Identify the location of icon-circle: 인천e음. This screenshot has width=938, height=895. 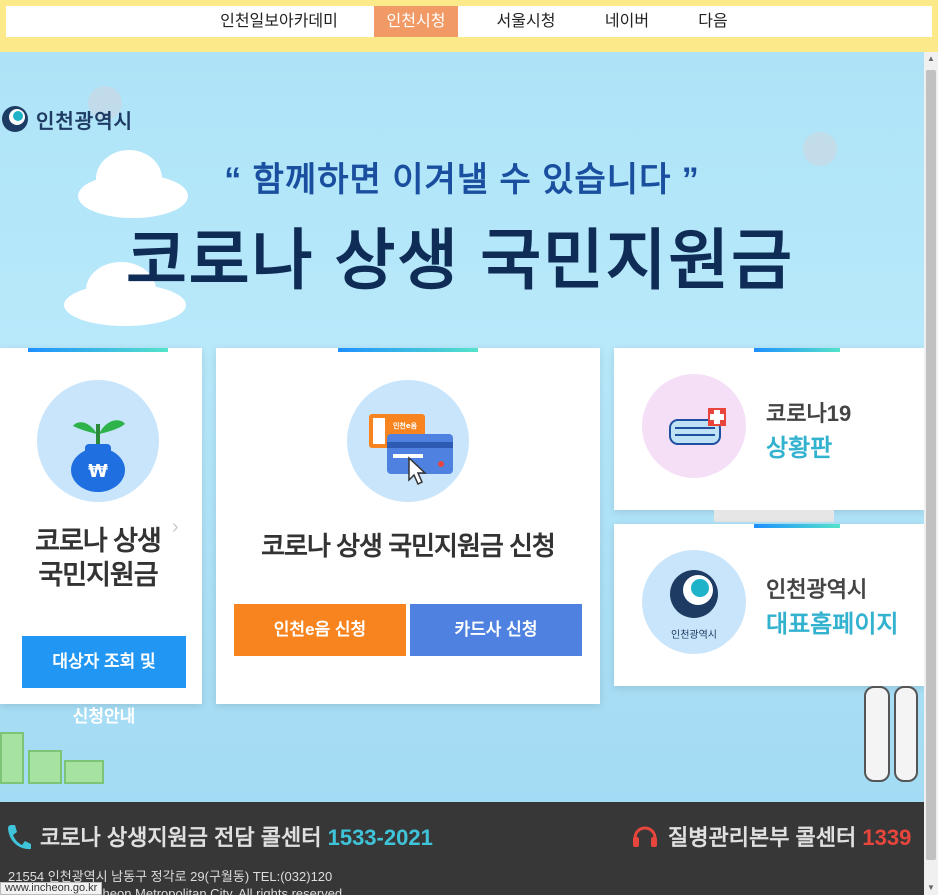
(408, 441).